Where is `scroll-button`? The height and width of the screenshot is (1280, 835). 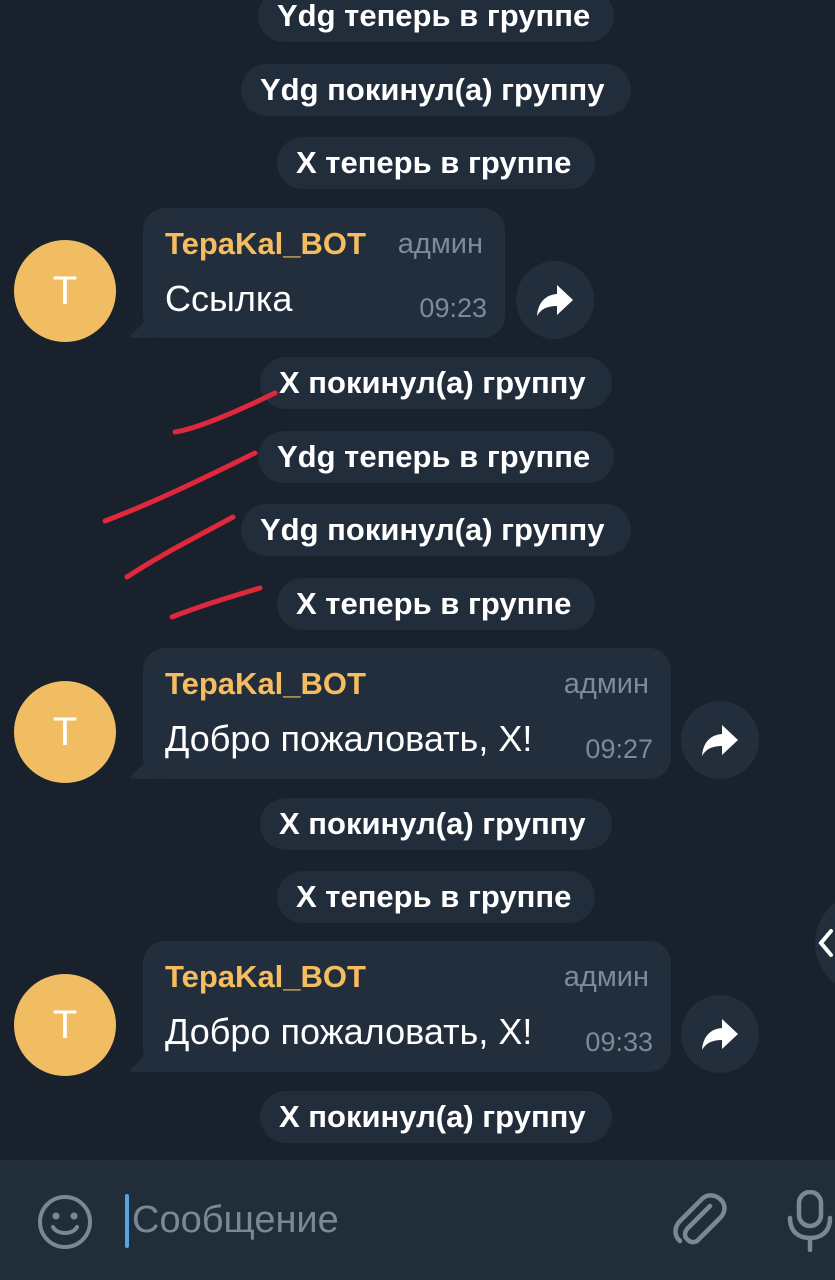
scroll-button is located at coordinates (825, 943).